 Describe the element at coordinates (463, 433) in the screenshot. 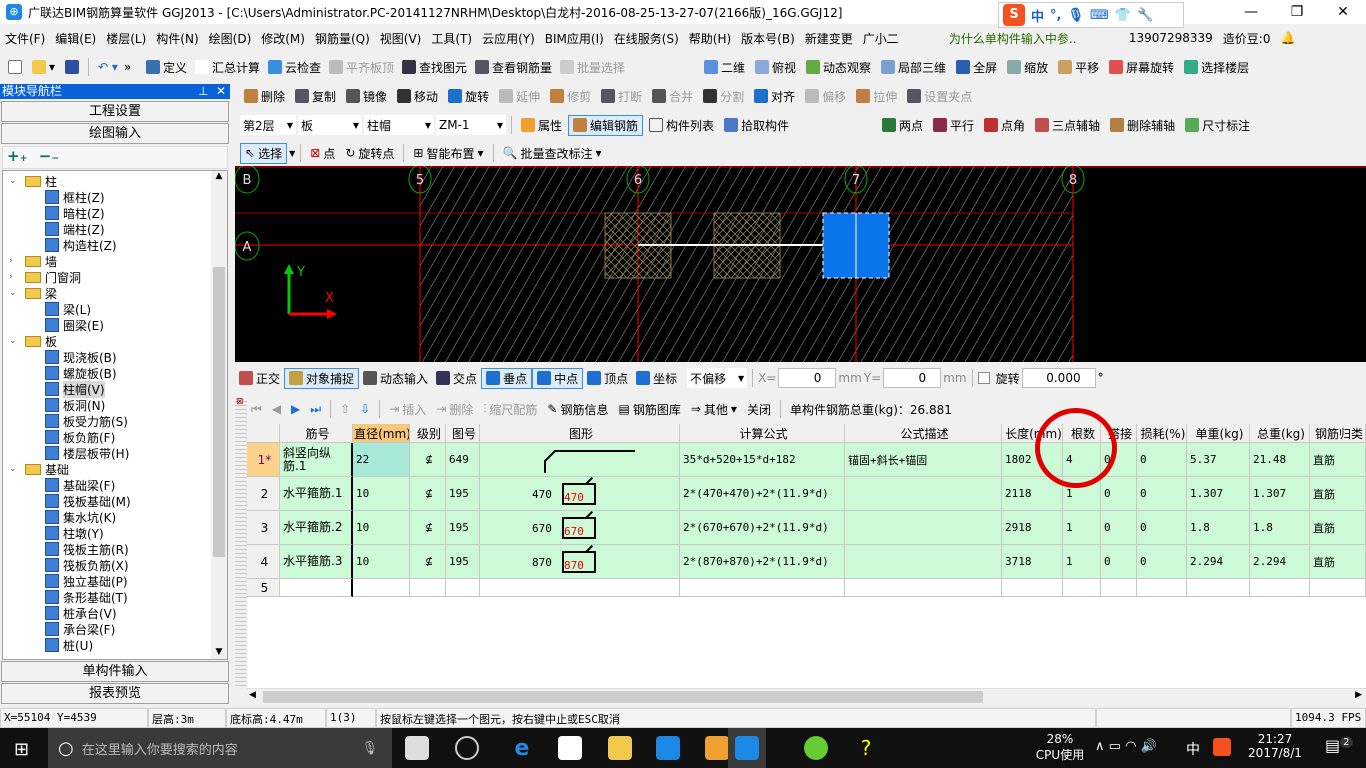

I see `column-header: 图号` at that location.